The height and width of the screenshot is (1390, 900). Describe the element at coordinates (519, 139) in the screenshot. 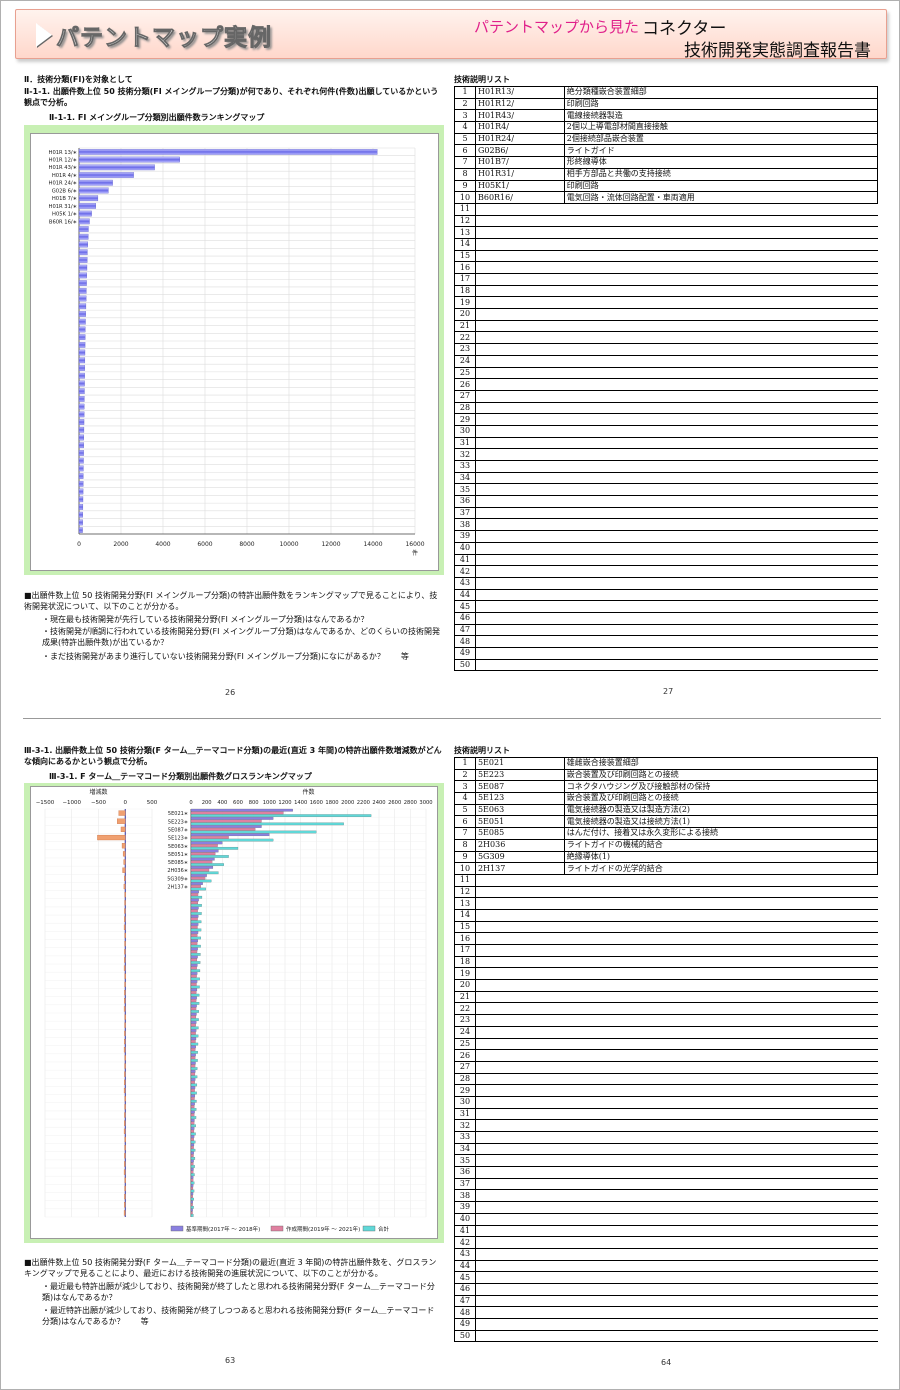

I see `tech-code: H01R24/` at that location.